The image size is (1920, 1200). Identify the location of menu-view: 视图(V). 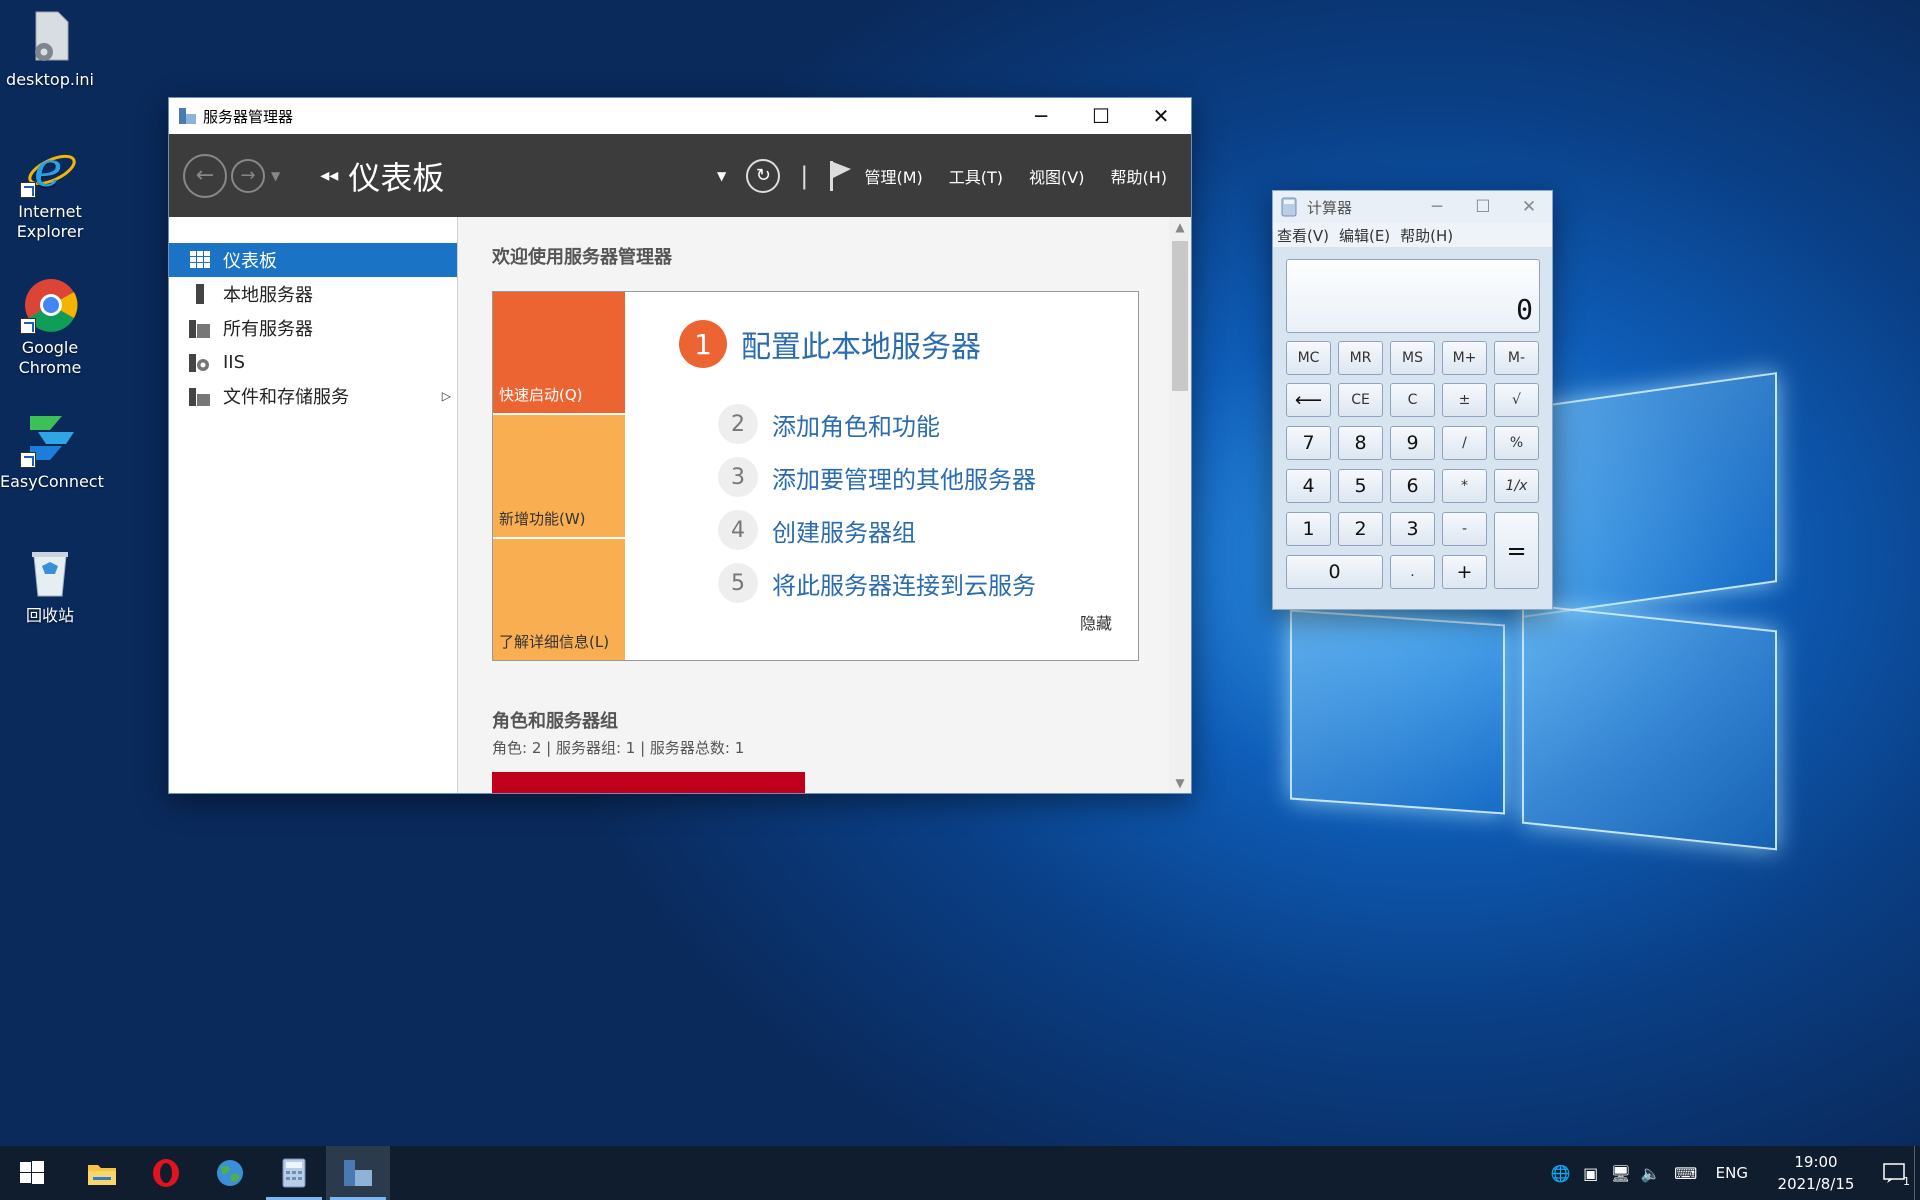
(1056, 176).